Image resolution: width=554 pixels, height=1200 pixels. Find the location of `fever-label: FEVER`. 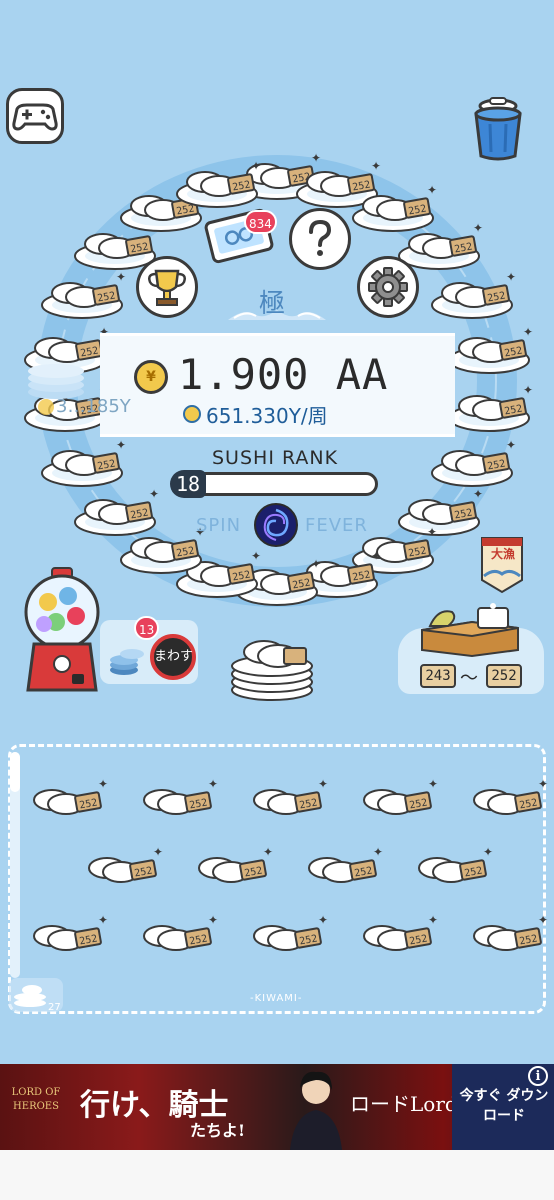

fever-label: FEVER is located at coordinates (336, 525).